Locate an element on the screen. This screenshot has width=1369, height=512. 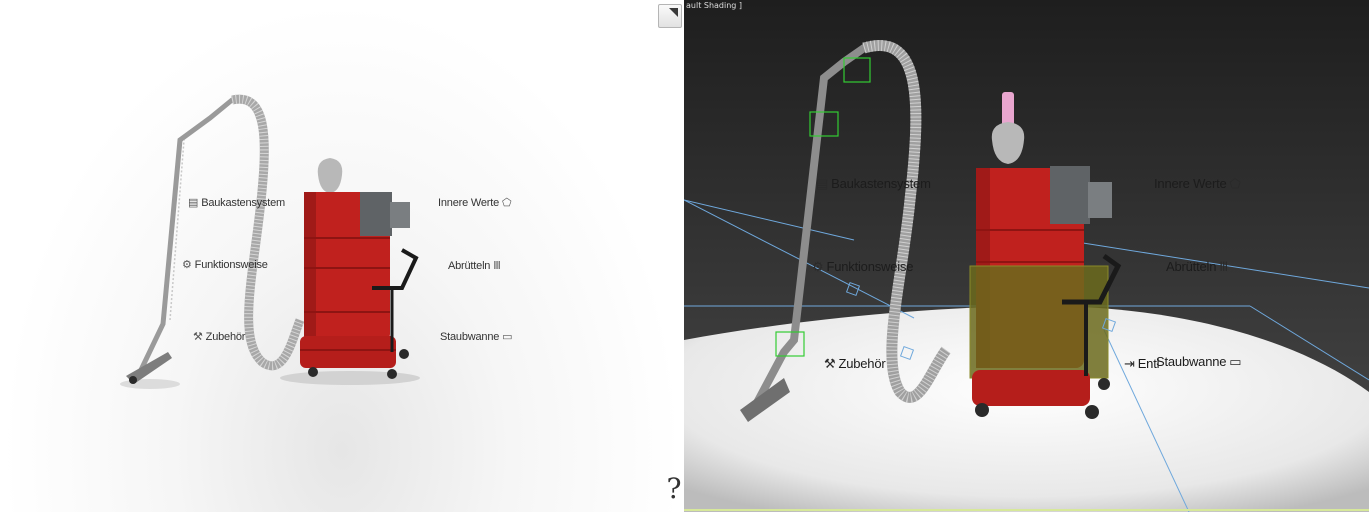
help-button: ? is located at coordinates (674, 489).